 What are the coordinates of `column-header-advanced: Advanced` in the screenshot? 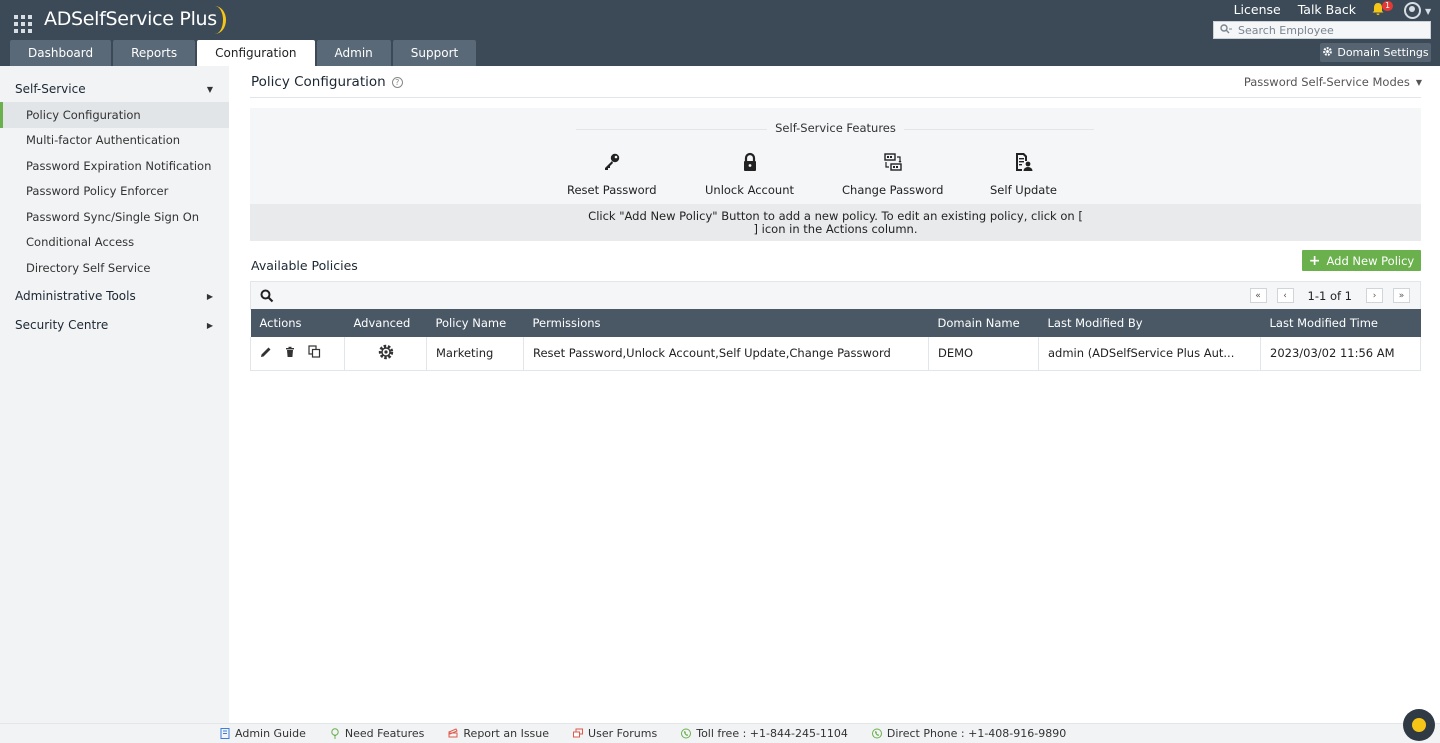 It's located at (385, 323).